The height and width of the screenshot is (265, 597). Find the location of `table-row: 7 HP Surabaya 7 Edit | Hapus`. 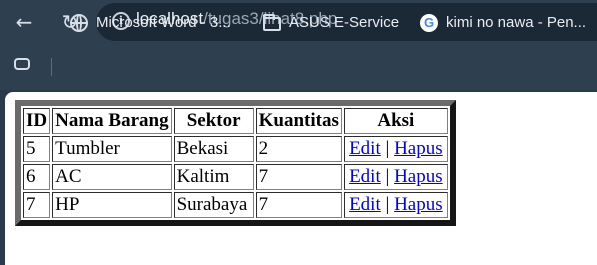

table-row: 7 HP Surabaya 7 Edit | Hapus is located at coordinates (235, 205).